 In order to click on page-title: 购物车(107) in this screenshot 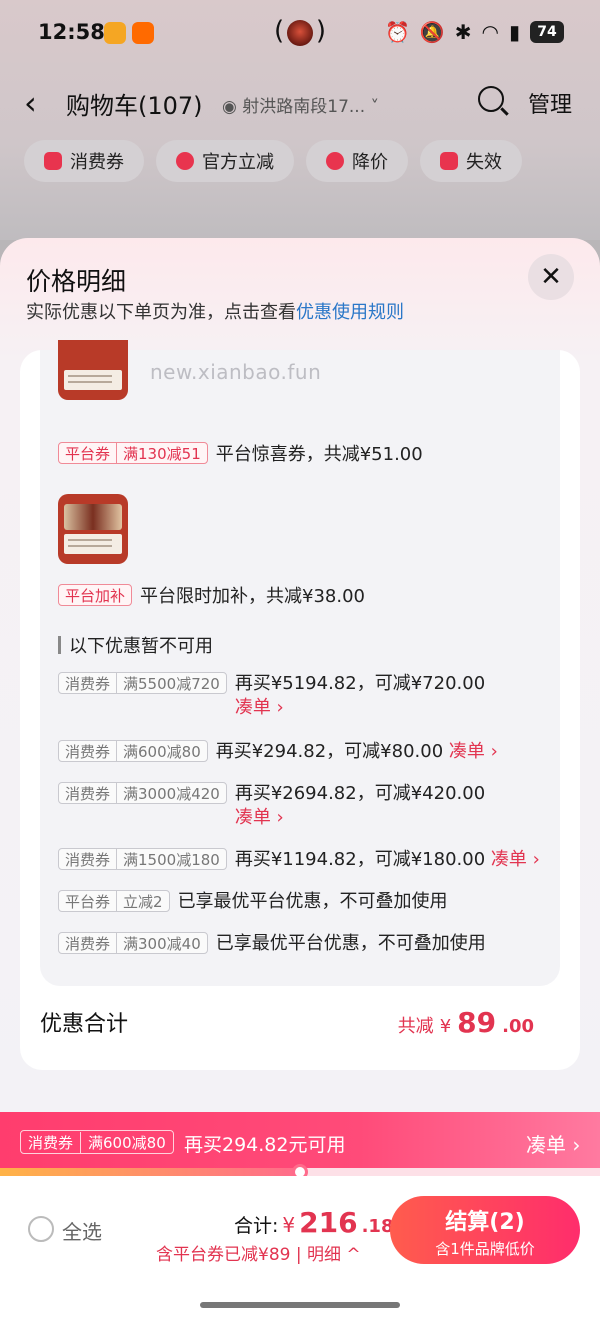, I will do `click(134, 106)`.